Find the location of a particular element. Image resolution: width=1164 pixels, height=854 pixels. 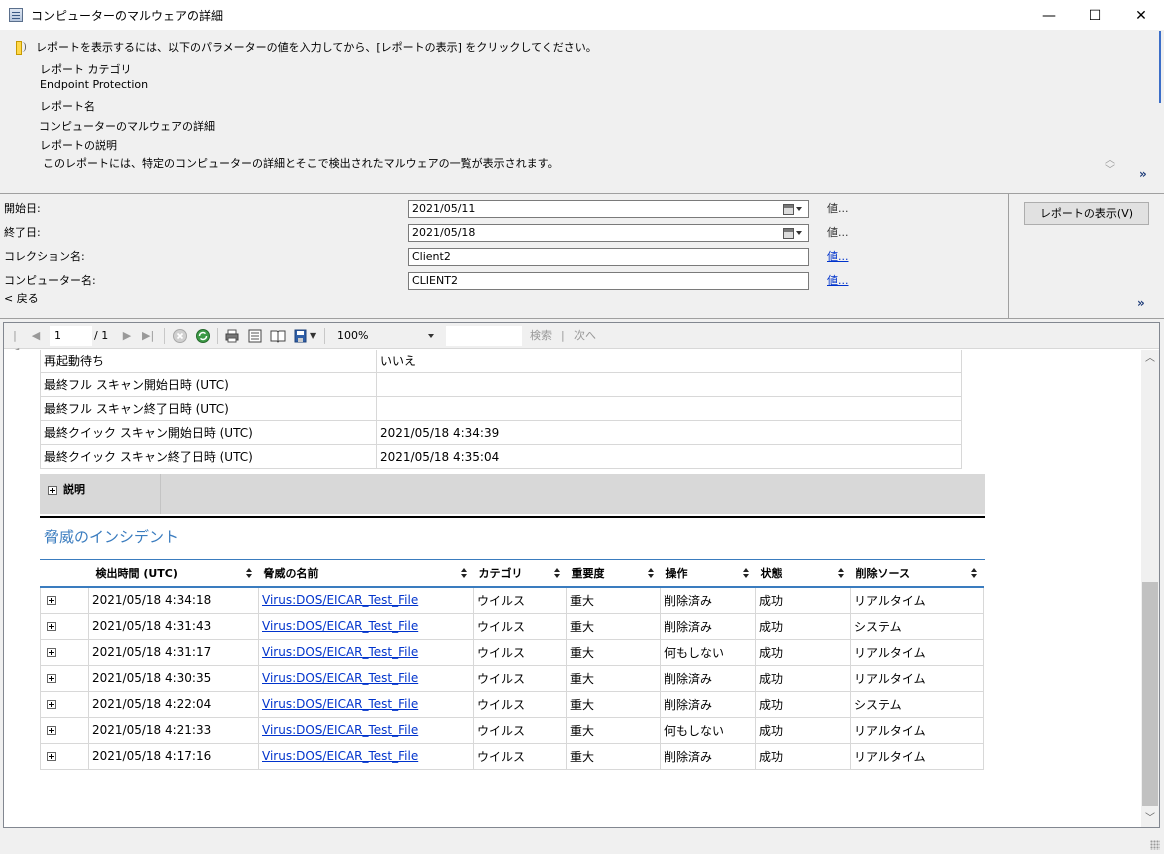

report-name-label: レポート名 is located at coordinates (67, 106).